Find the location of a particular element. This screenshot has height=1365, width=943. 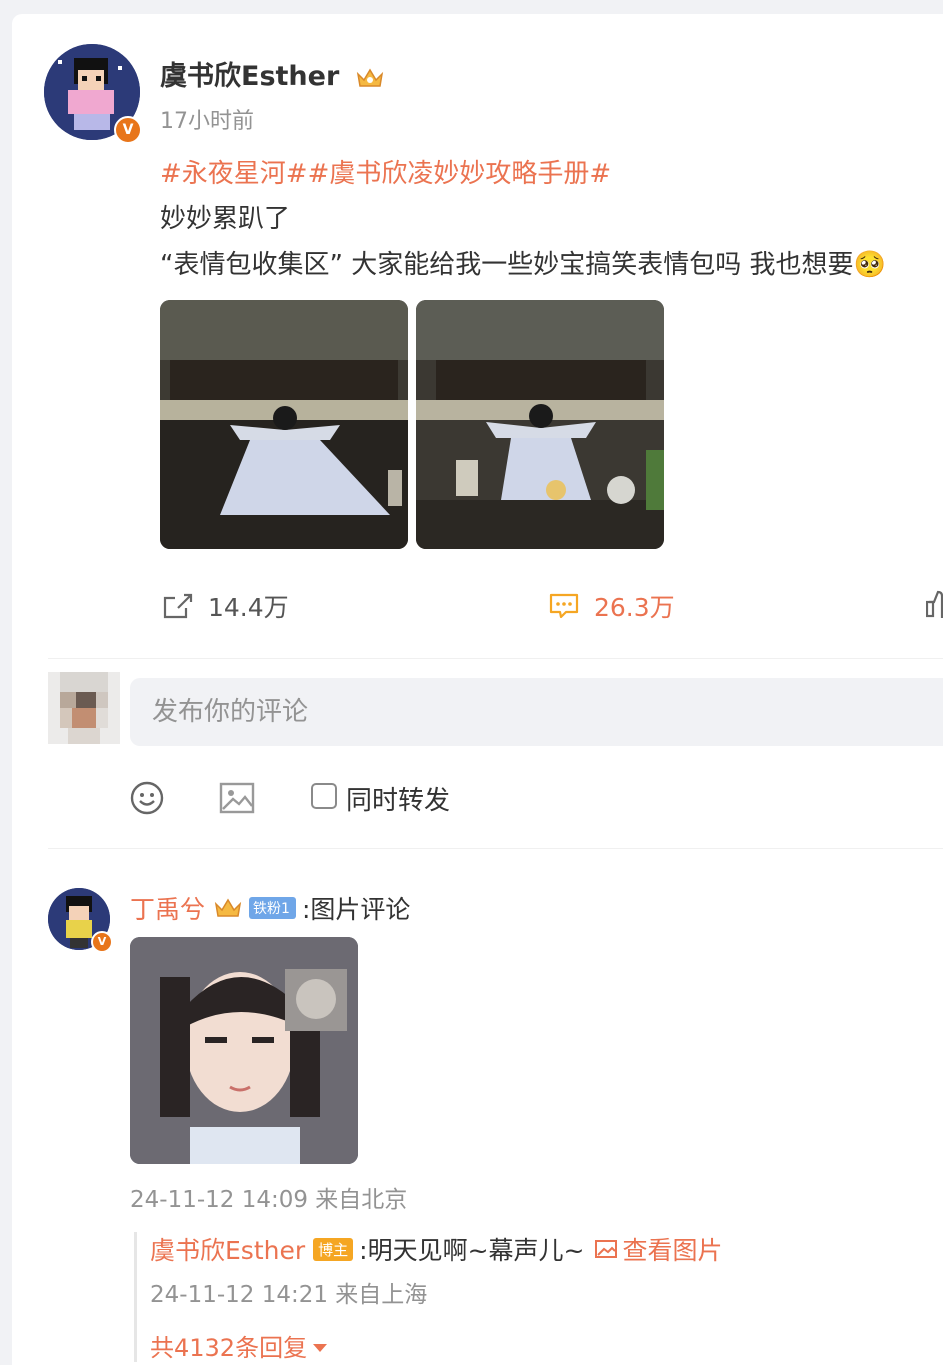

reply-author: 虞书欣Esther is located at coordinates (227, 1249).